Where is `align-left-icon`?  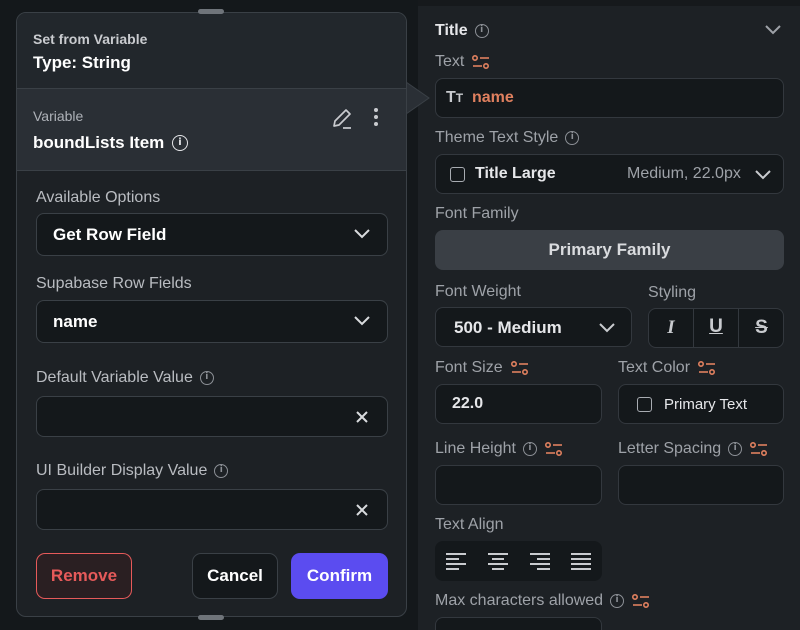
align-left-icon is located at coordinates (456, 561).